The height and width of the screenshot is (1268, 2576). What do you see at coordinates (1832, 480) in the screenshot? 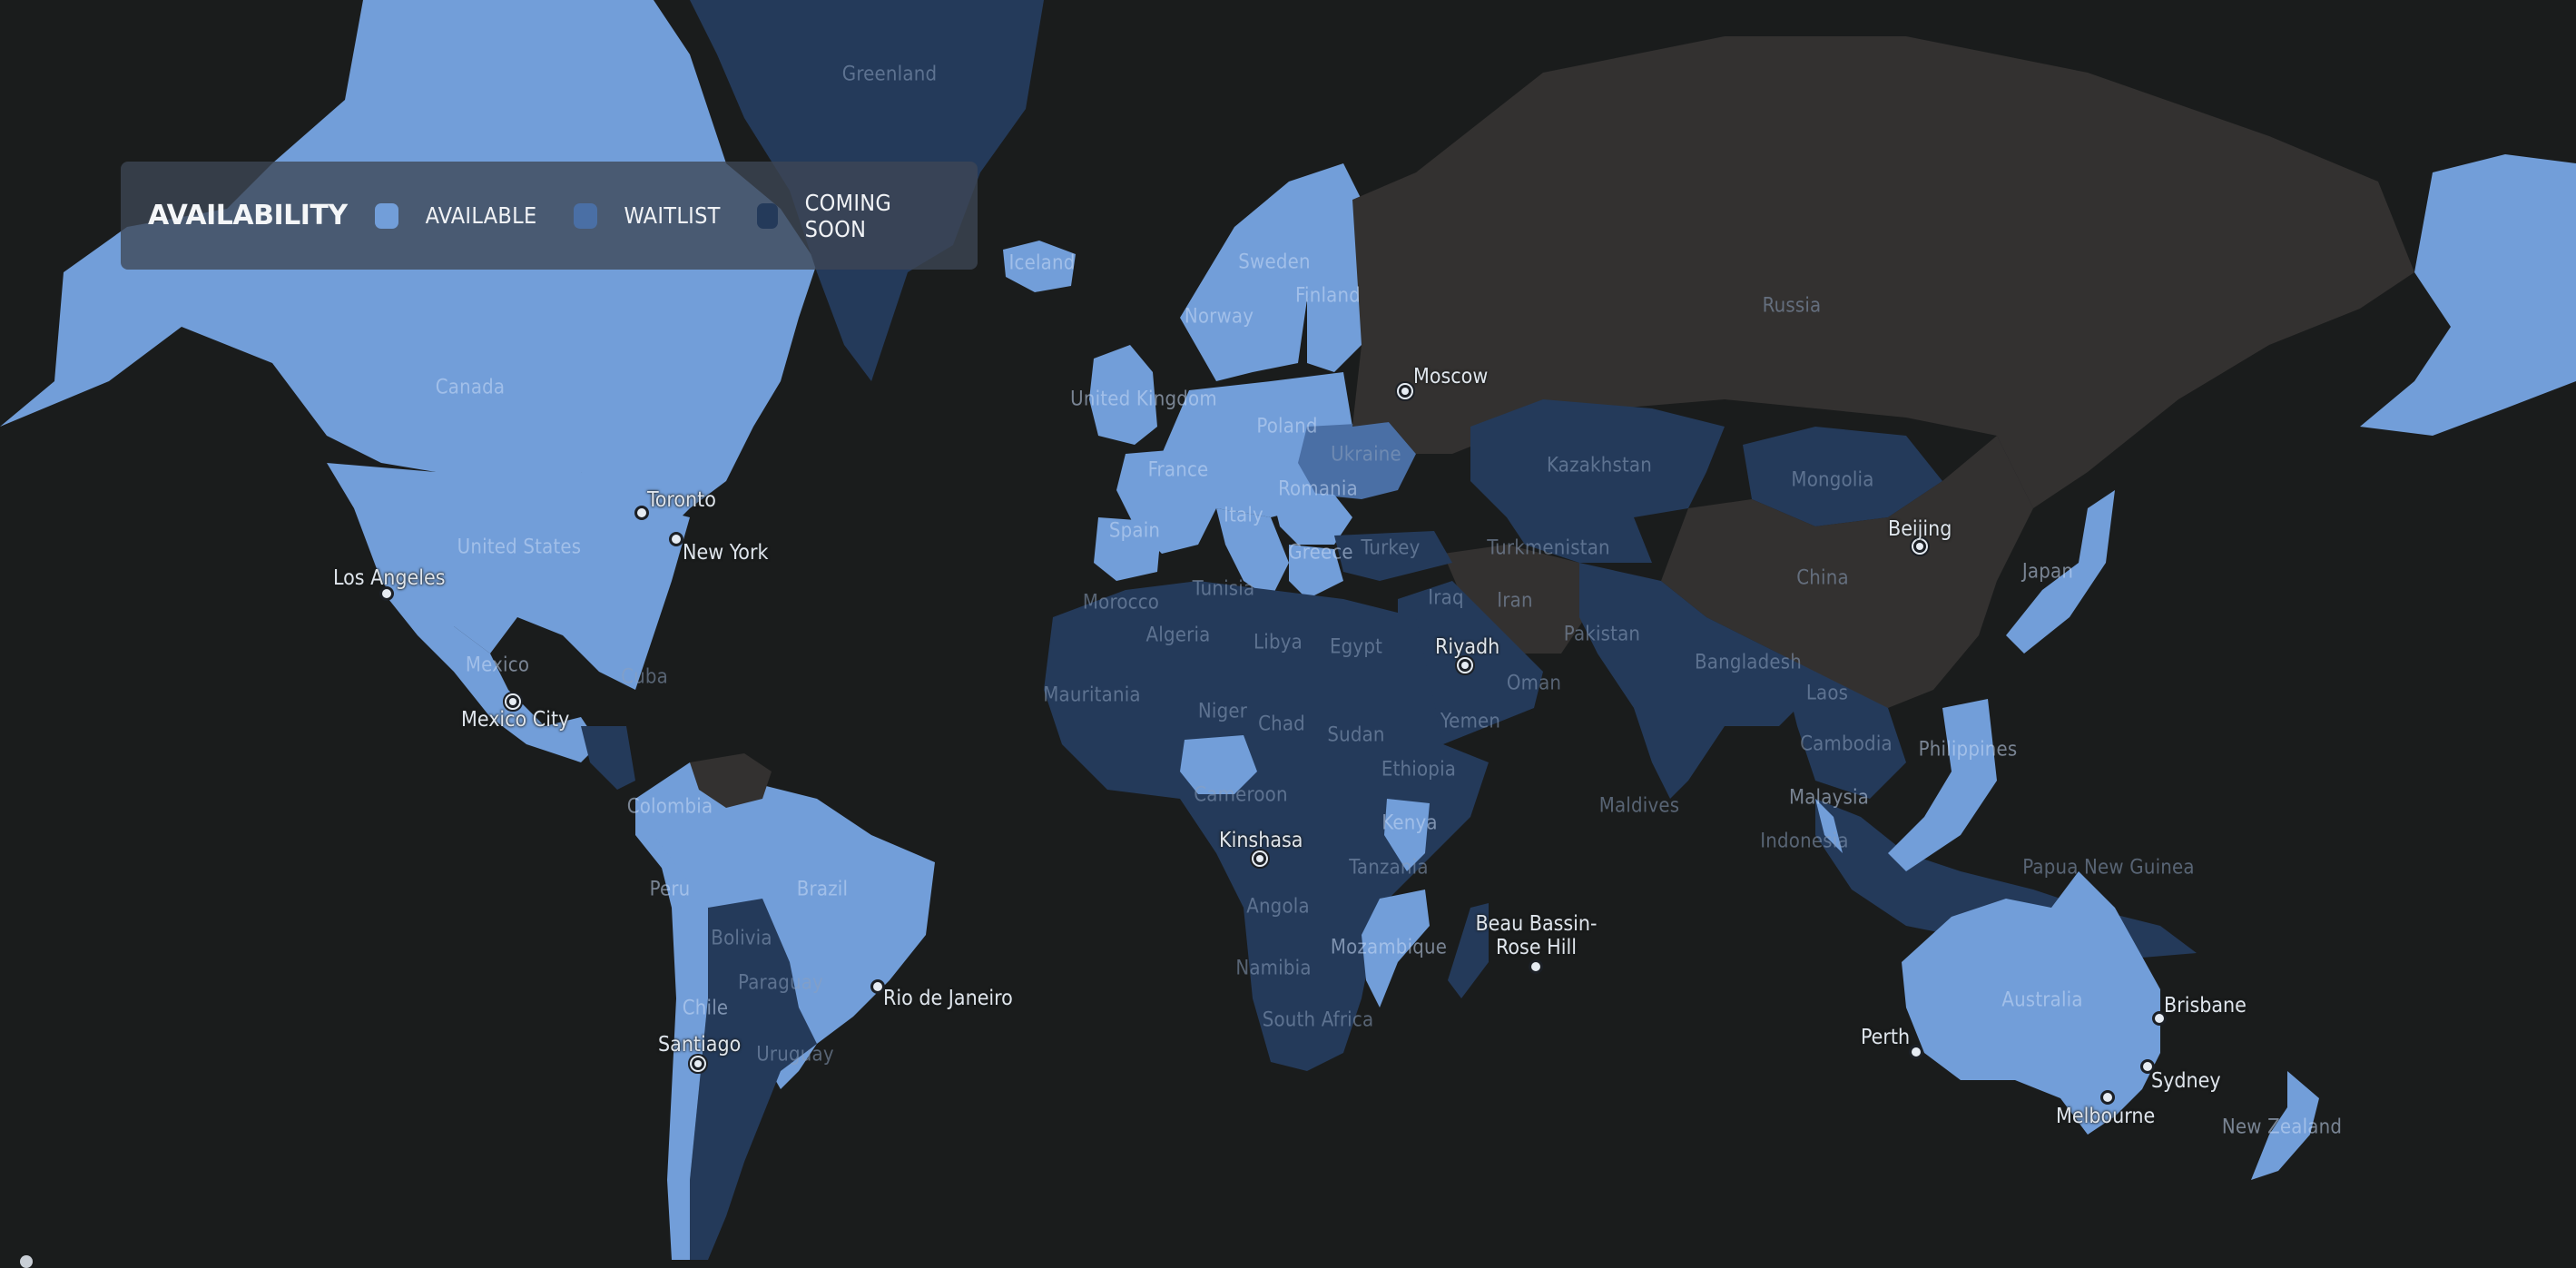
I see `country-label-mongolia: Mongolia` at bounding box center [1832, 480].